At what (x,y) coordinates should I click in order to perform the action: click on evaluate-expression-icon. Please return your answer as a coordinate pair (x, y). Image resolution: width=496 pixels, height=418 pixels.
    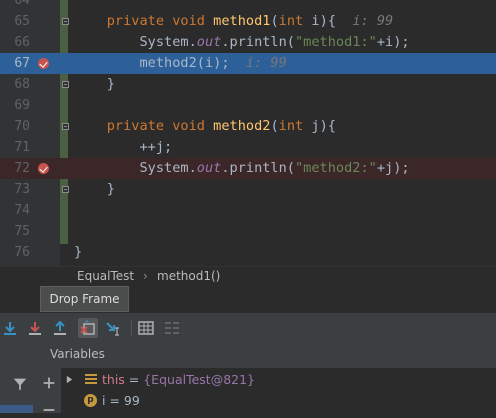
    Looking at the image, I should click on (146, 328).